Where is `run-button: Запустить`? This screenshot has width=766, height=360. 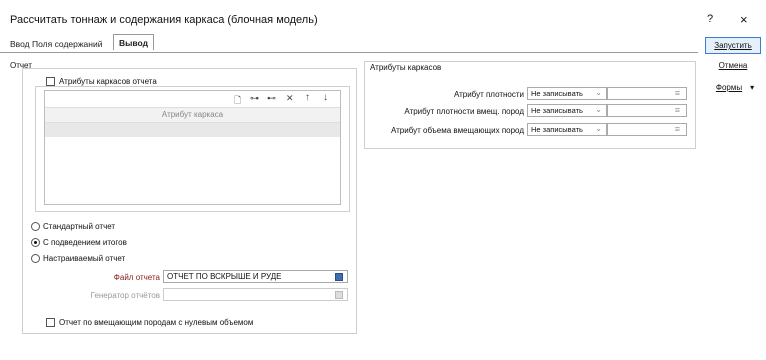 run-button: Запустить is located at coordinates (733, 45).